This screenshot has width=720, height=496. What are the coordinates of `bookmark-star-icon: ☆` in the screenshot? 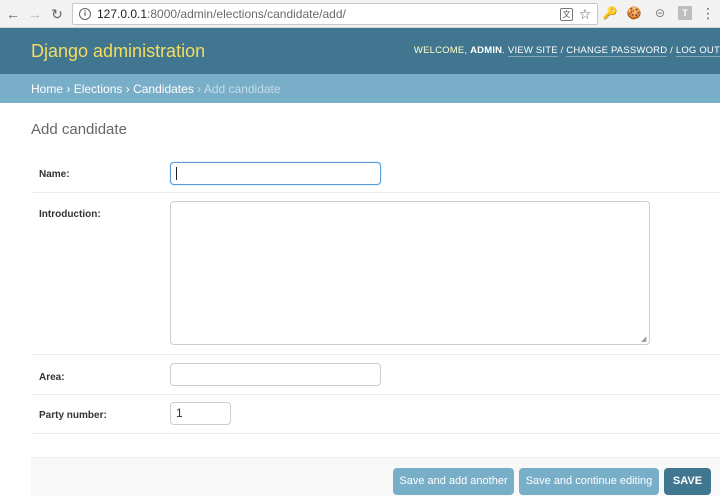 It's located at (585, 14).